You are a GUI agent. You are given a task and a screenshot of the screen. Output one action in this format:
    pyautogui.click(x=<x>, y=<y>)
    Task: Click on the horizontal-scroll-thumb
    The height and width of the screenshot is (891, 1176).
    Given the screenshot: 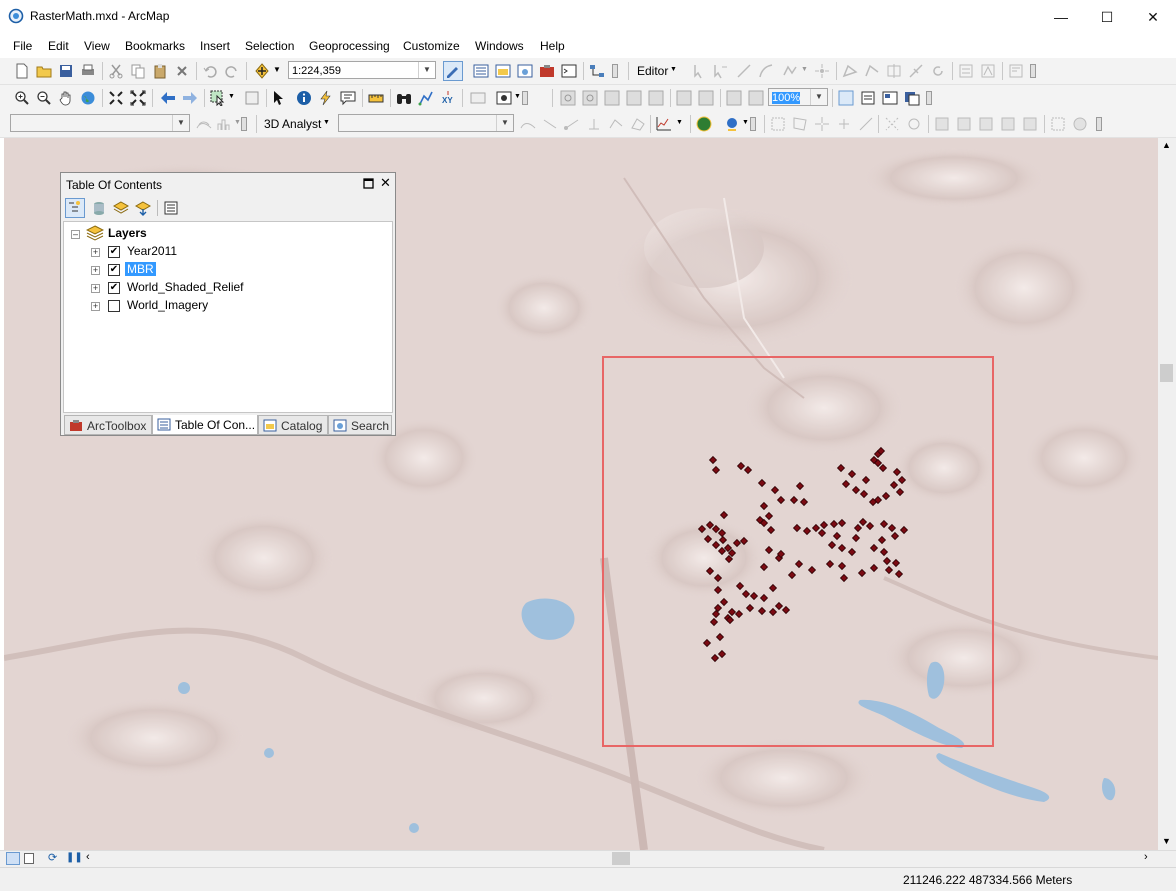 What is the action you would take?
    pyautogui.click(x=621, y=858)
    